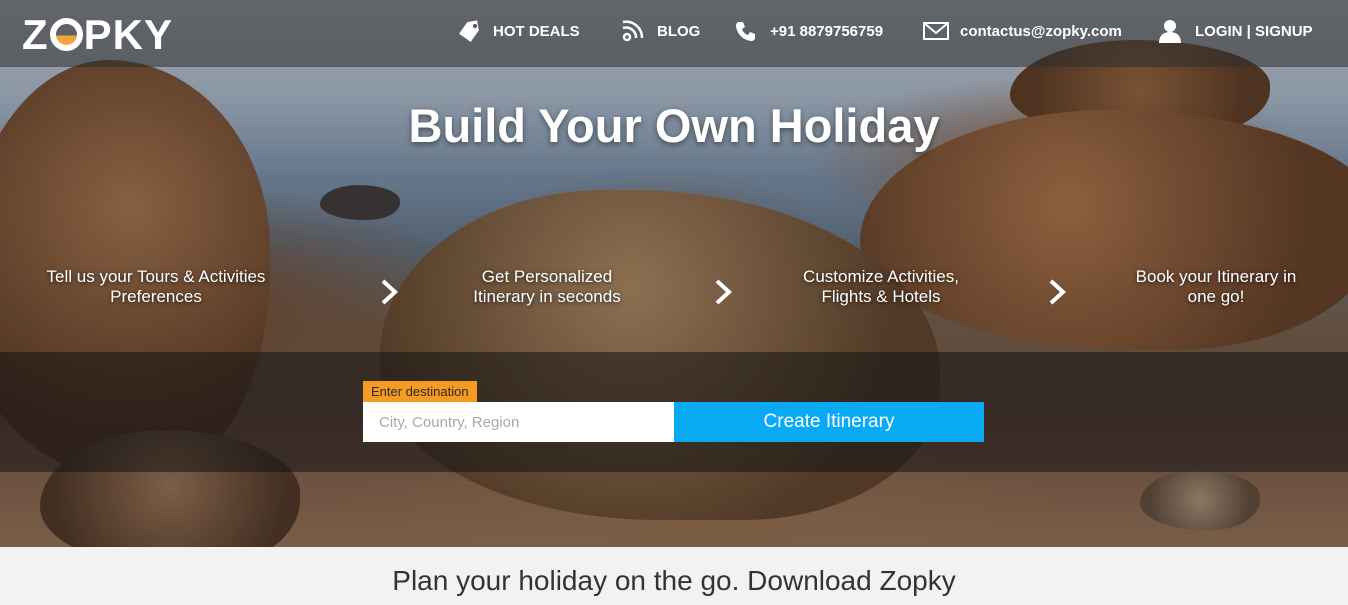  I want to click on phone-icon, so click(745, 31).